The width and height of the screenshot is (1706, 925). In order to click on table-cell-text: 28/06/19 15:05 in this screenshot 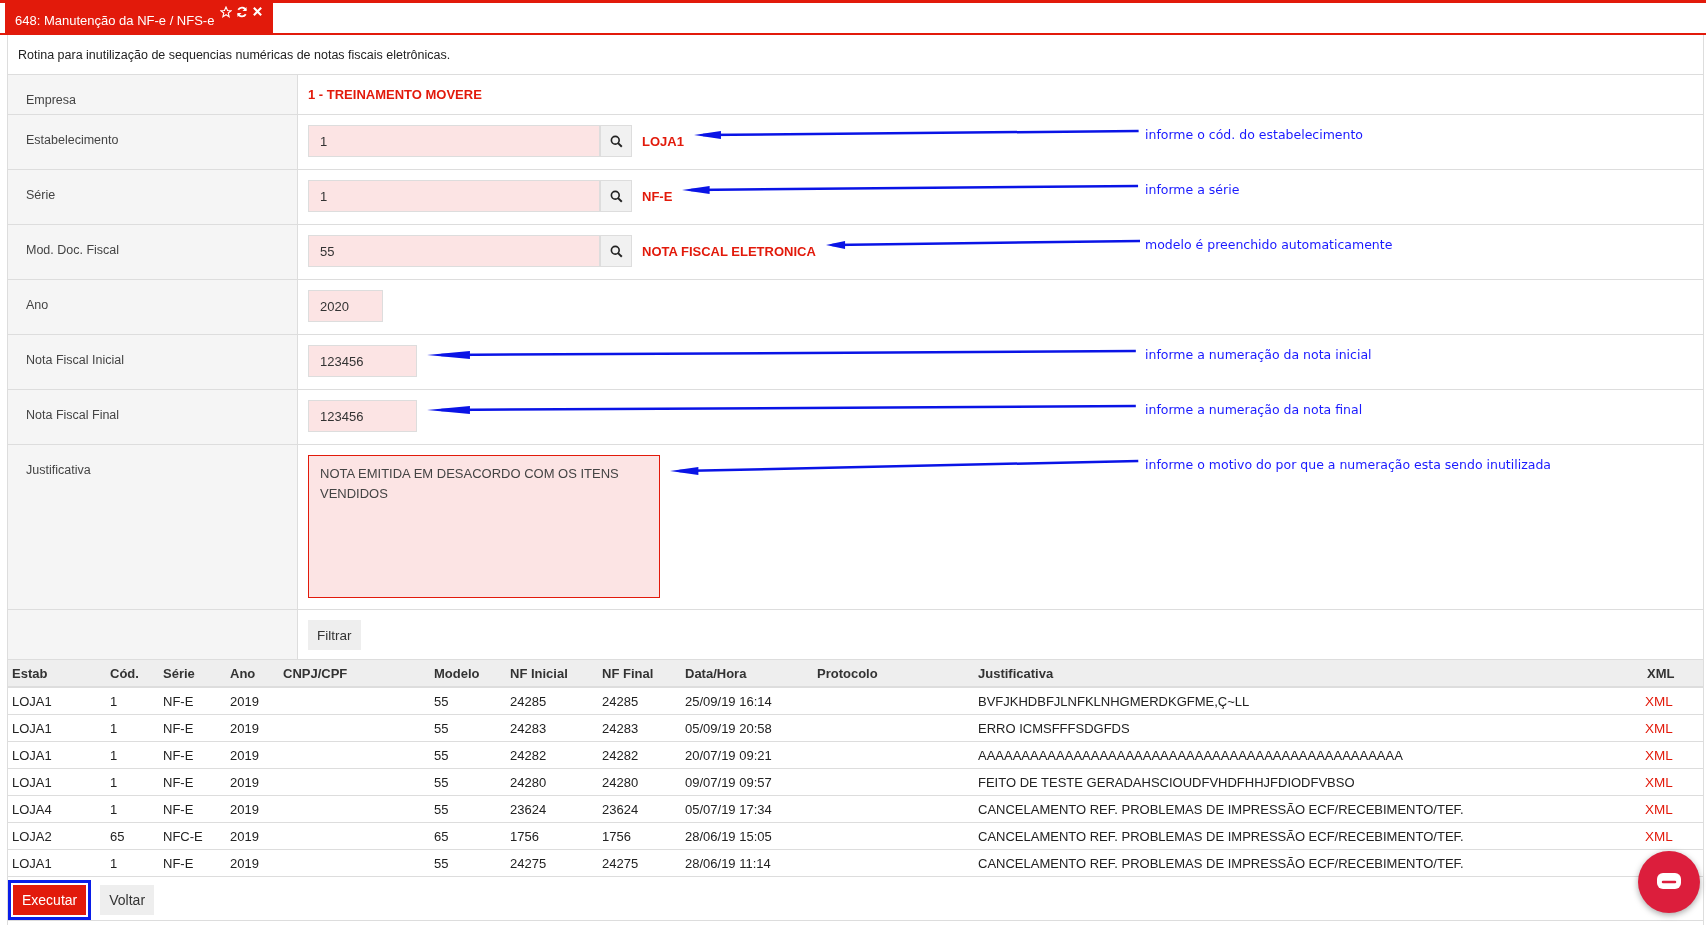, I will do `click(728, 836)`.